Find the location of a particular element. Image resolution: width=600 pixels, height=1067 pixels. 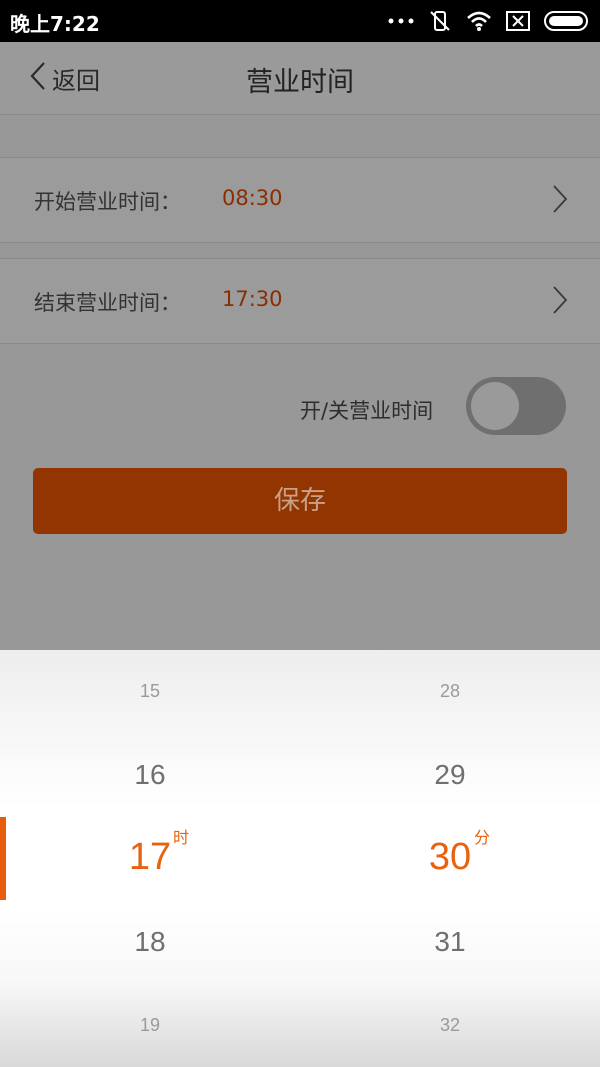

toggle-knob is located at coordinates (495, 406).